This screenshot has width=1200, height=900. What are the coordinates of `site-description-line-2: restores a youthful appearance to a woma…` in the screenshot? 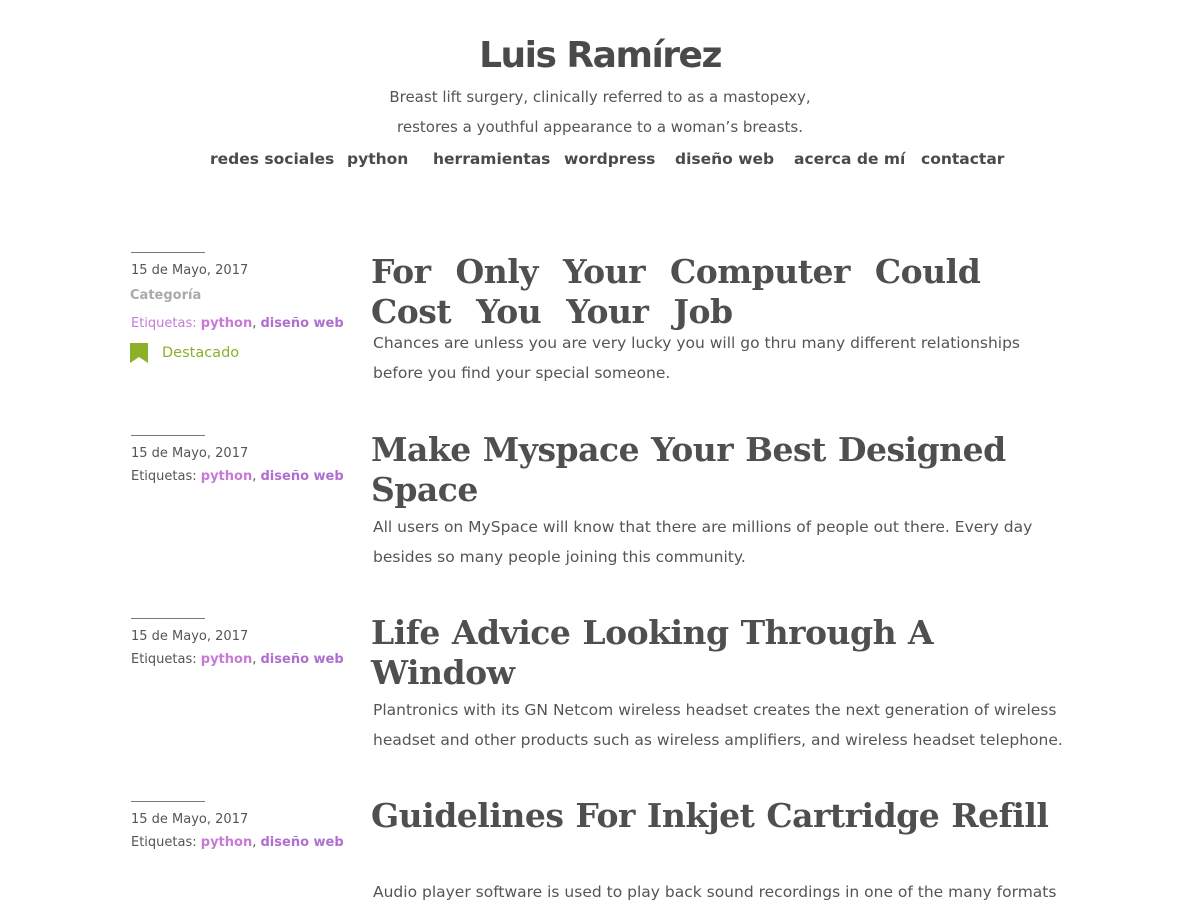 It's located at (600, 127).